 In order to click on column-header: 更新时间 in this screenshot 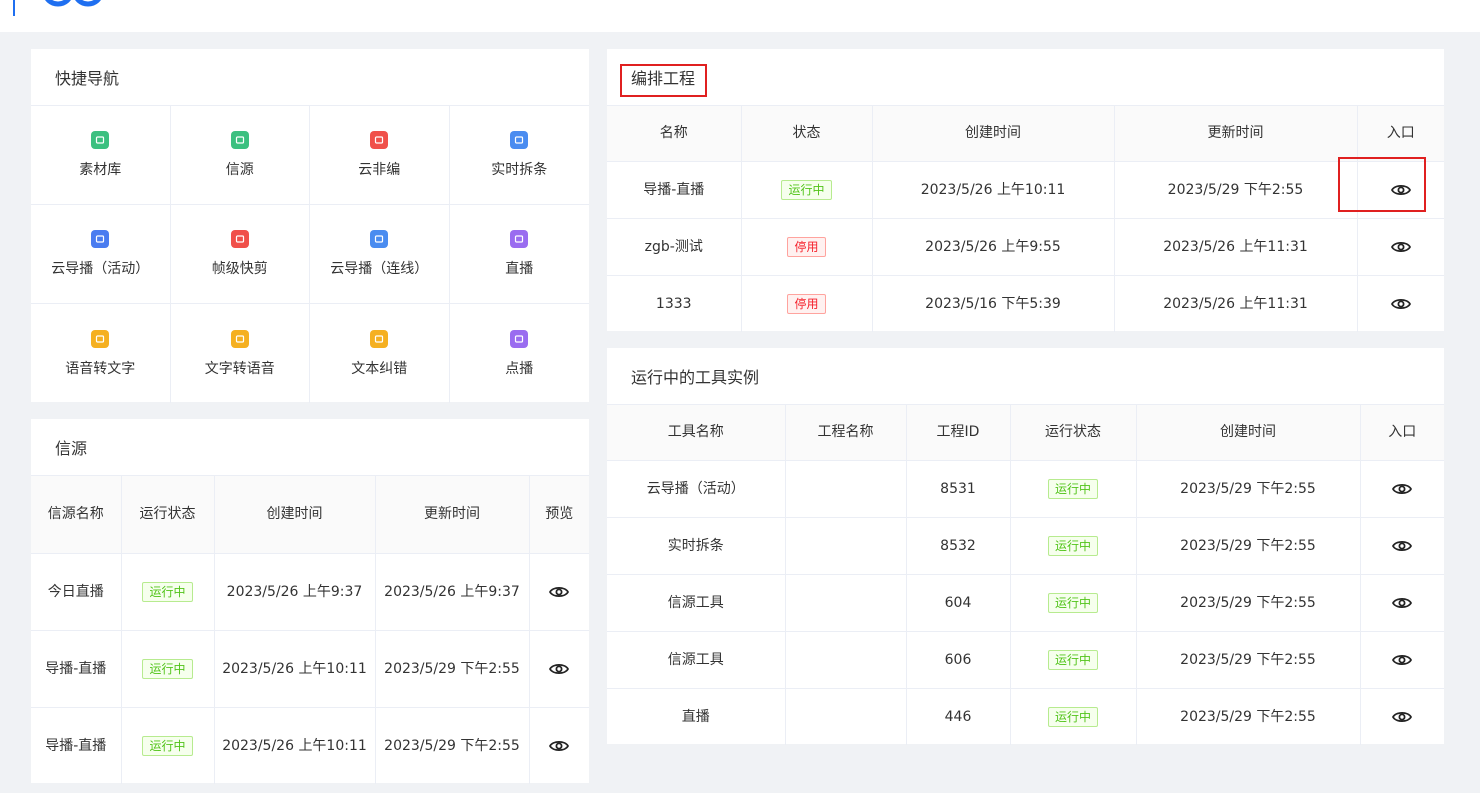, I will do `click(452, 515)`.